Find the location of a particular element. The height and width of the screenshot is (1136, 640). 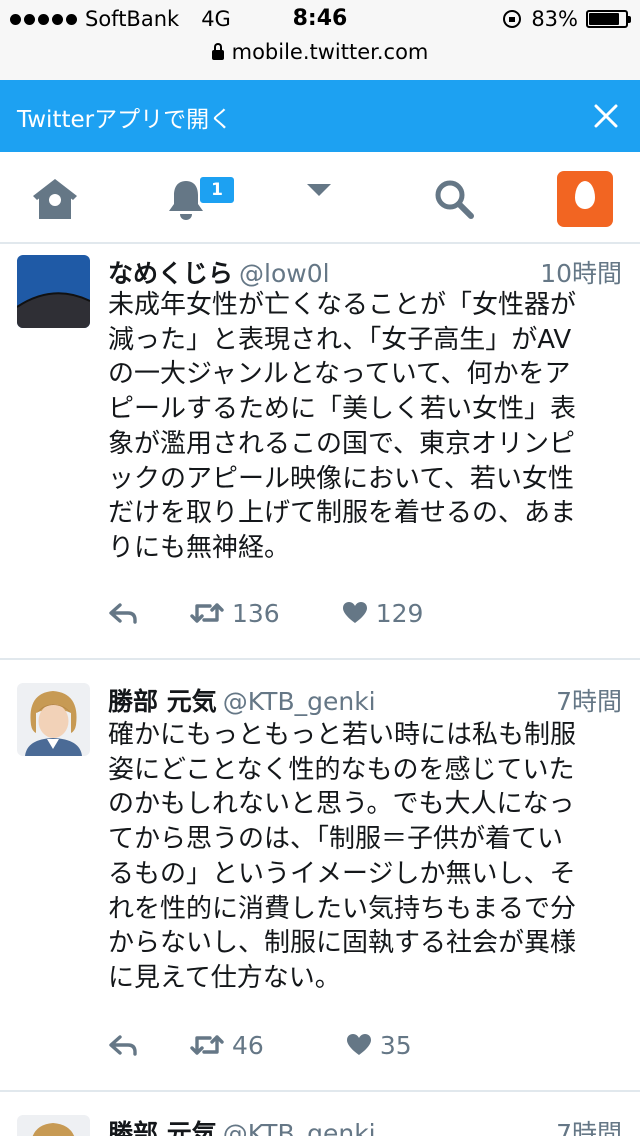

tweet-actions: 46 35 is located at coordinates (260, 1045).